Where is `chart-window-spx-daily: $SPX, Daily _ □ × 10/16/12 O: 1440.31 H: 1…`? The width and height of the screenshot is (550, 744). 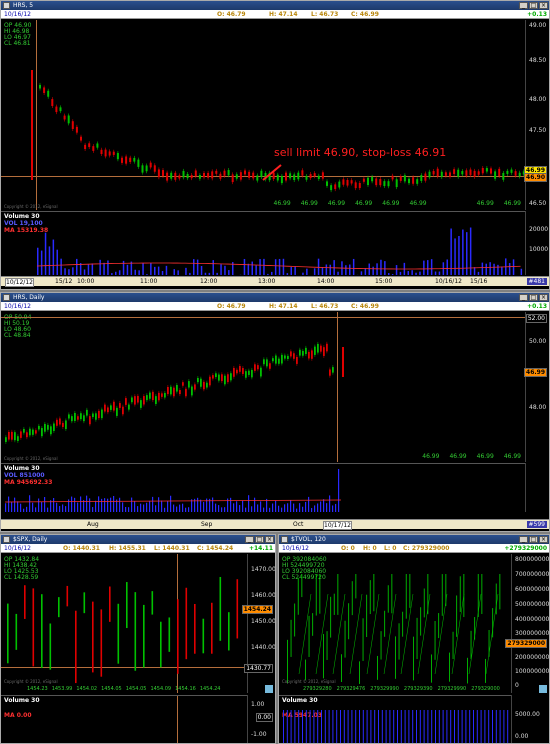
chart-window-spx-daily: $SPX, Daily _ □ × 10/16/12 O: 1440.31 H: 1… is located at coordinates (138, 639).